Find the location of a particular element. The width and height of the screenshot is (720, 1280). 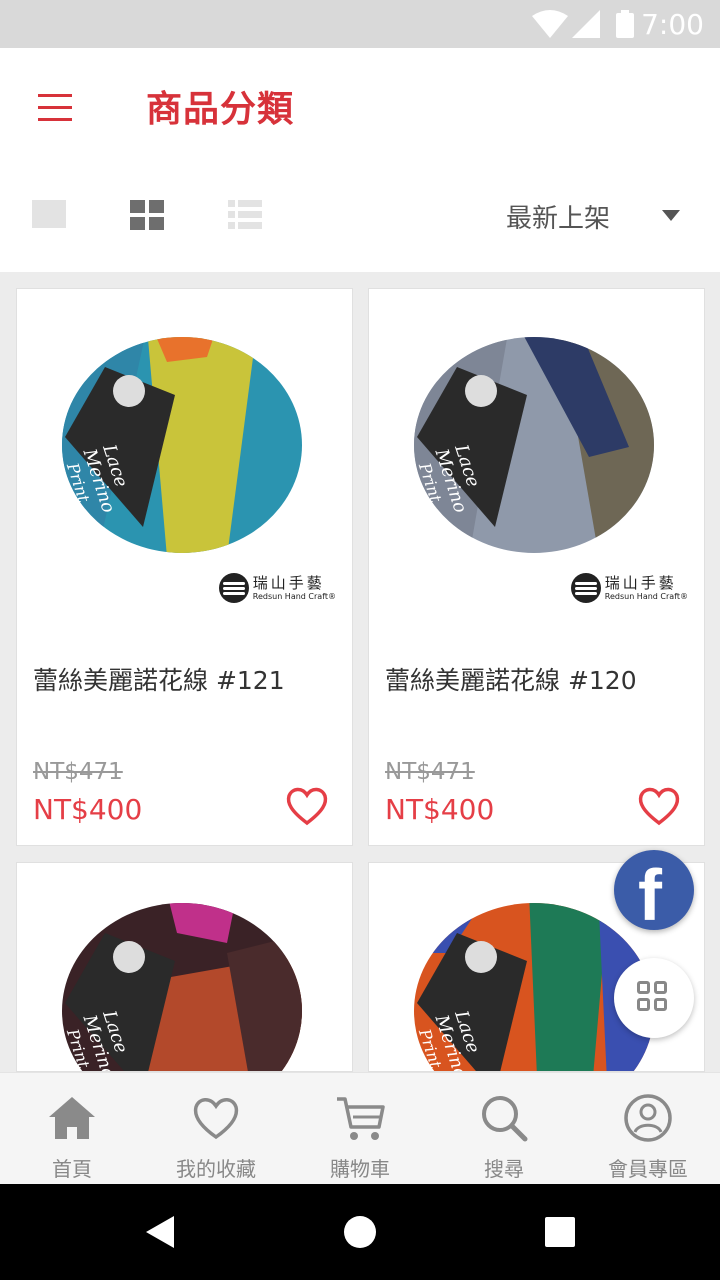

recent-apps-icon is located at coordinates (560, 1232).